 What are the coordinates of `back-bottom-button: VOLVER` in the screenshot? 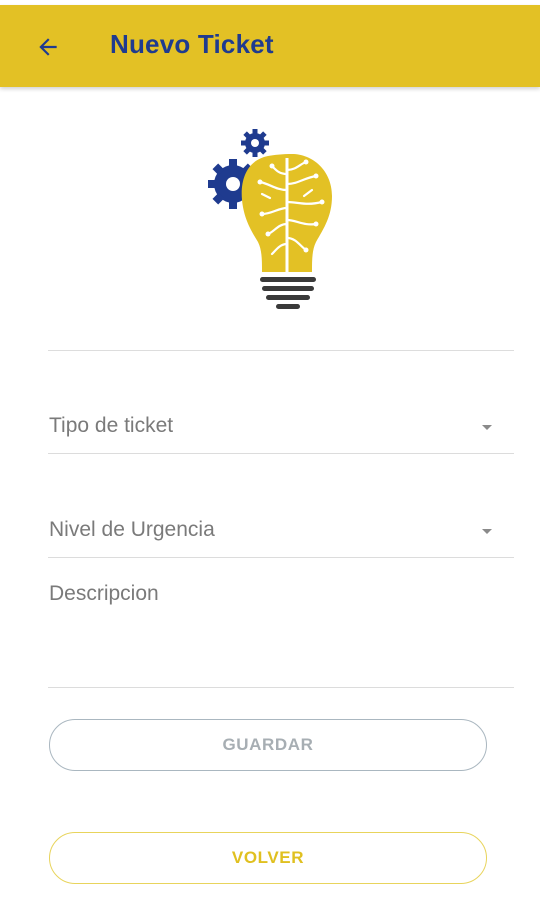 It's located at (268, 858).